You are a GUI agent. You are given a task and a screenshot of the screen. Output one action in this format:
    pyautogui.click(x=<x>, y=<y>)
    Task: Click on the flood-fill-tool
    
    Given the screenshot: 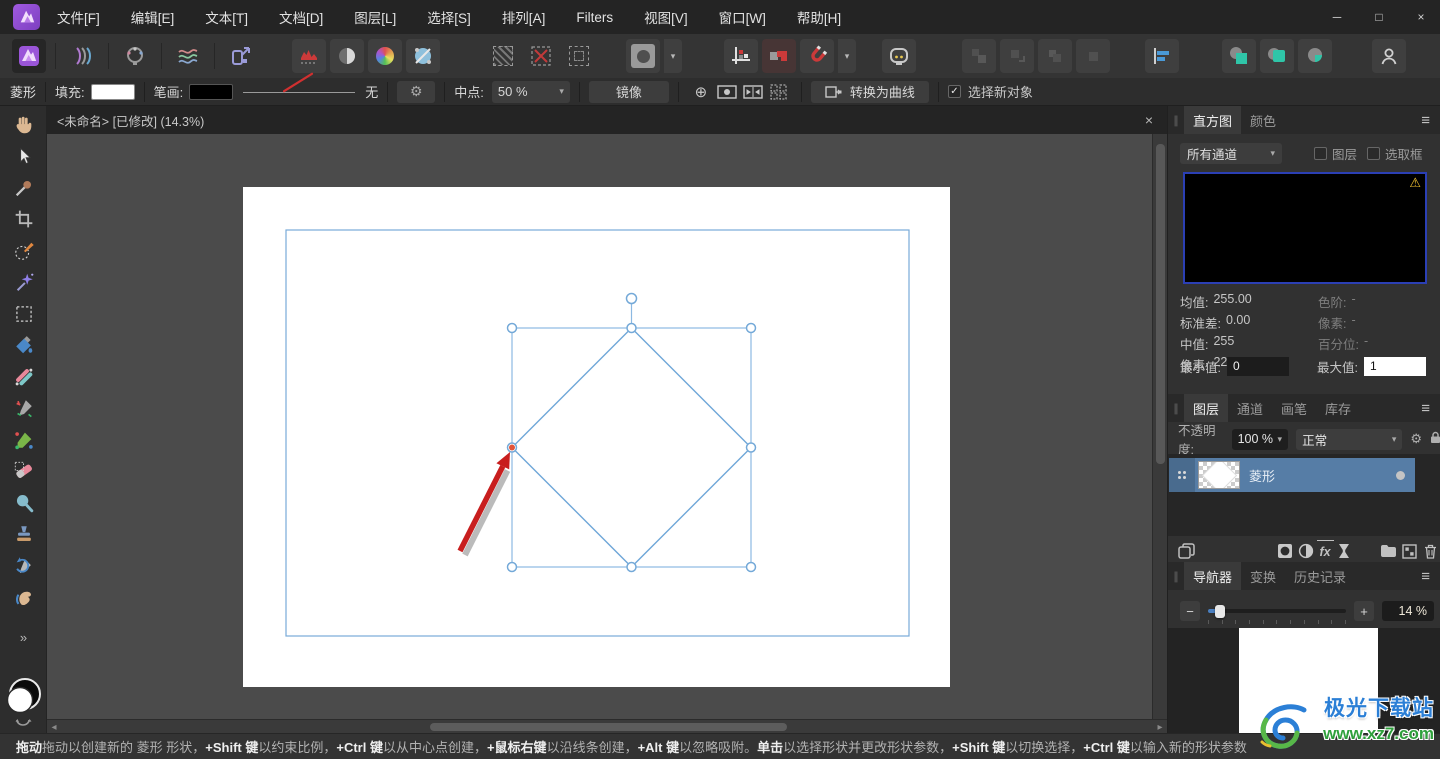 What is the action you would take?
    pyautogui.click(x=24, y=345)
    